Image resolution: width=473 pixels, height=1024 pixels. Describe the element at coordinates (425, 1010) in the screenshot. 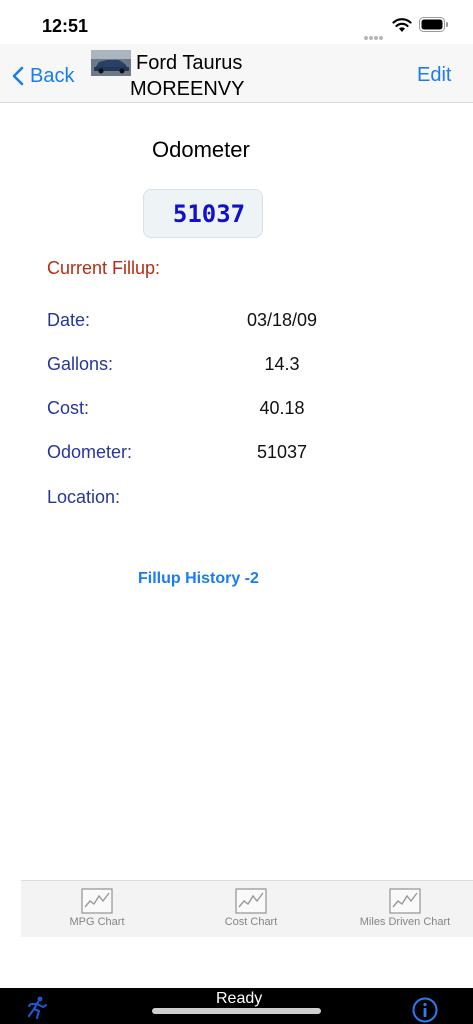

I see `info-icon` at that location.